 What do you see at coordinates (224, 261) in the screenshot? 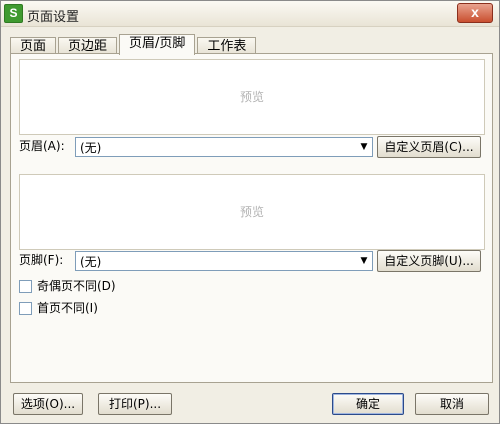
I see `footer-select: (无) ▼` at bounding box center [224, 261].